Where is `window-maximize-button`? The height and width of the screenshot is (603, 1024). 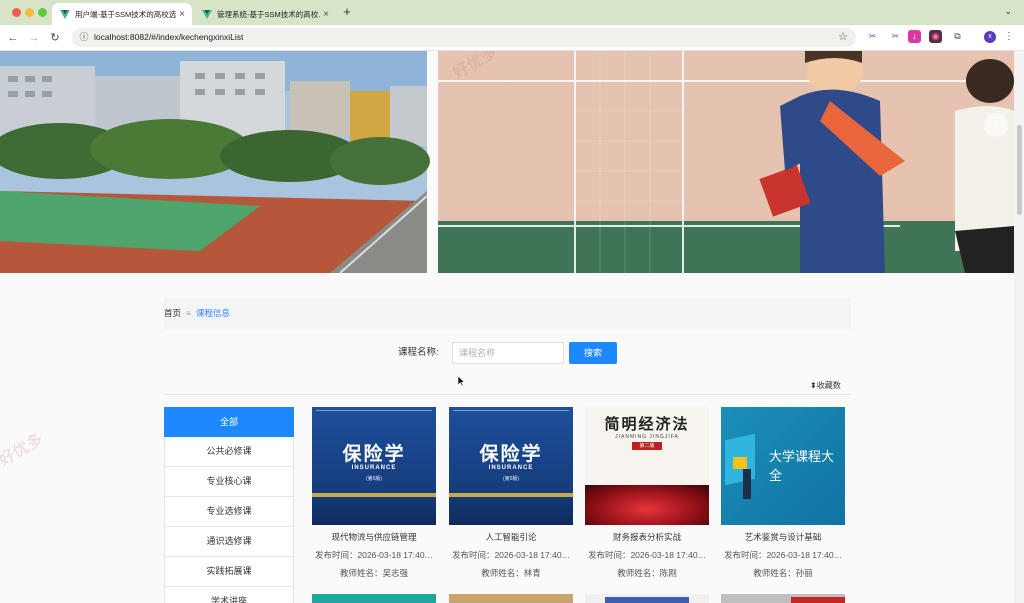
window-maximize-button is located at coordinates (42, 12).